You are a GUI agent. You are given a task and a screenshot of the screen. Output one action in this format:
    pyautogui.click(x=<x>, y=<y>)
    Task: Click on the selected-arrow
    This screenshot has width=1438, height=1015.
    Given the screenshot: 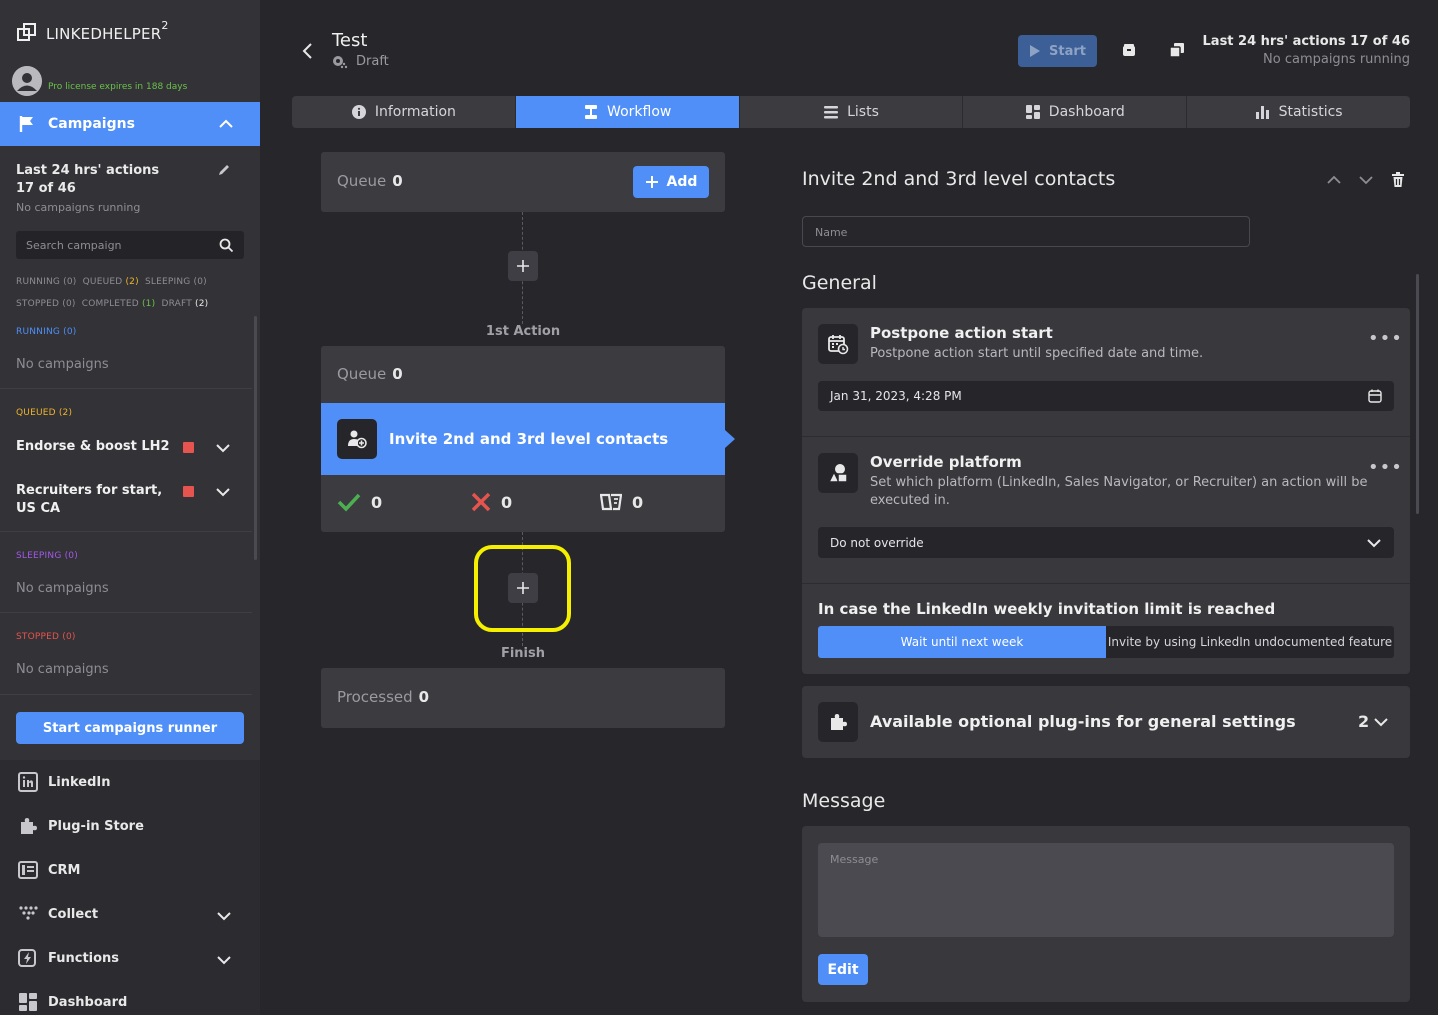 What is the action you would take?
    pyautogui.click(x=730, y=439)
    